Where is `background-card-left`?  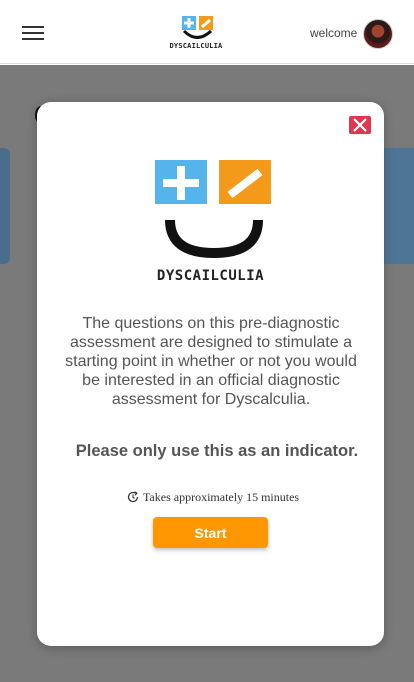 background-card-left is located at coordinates (5, 206).